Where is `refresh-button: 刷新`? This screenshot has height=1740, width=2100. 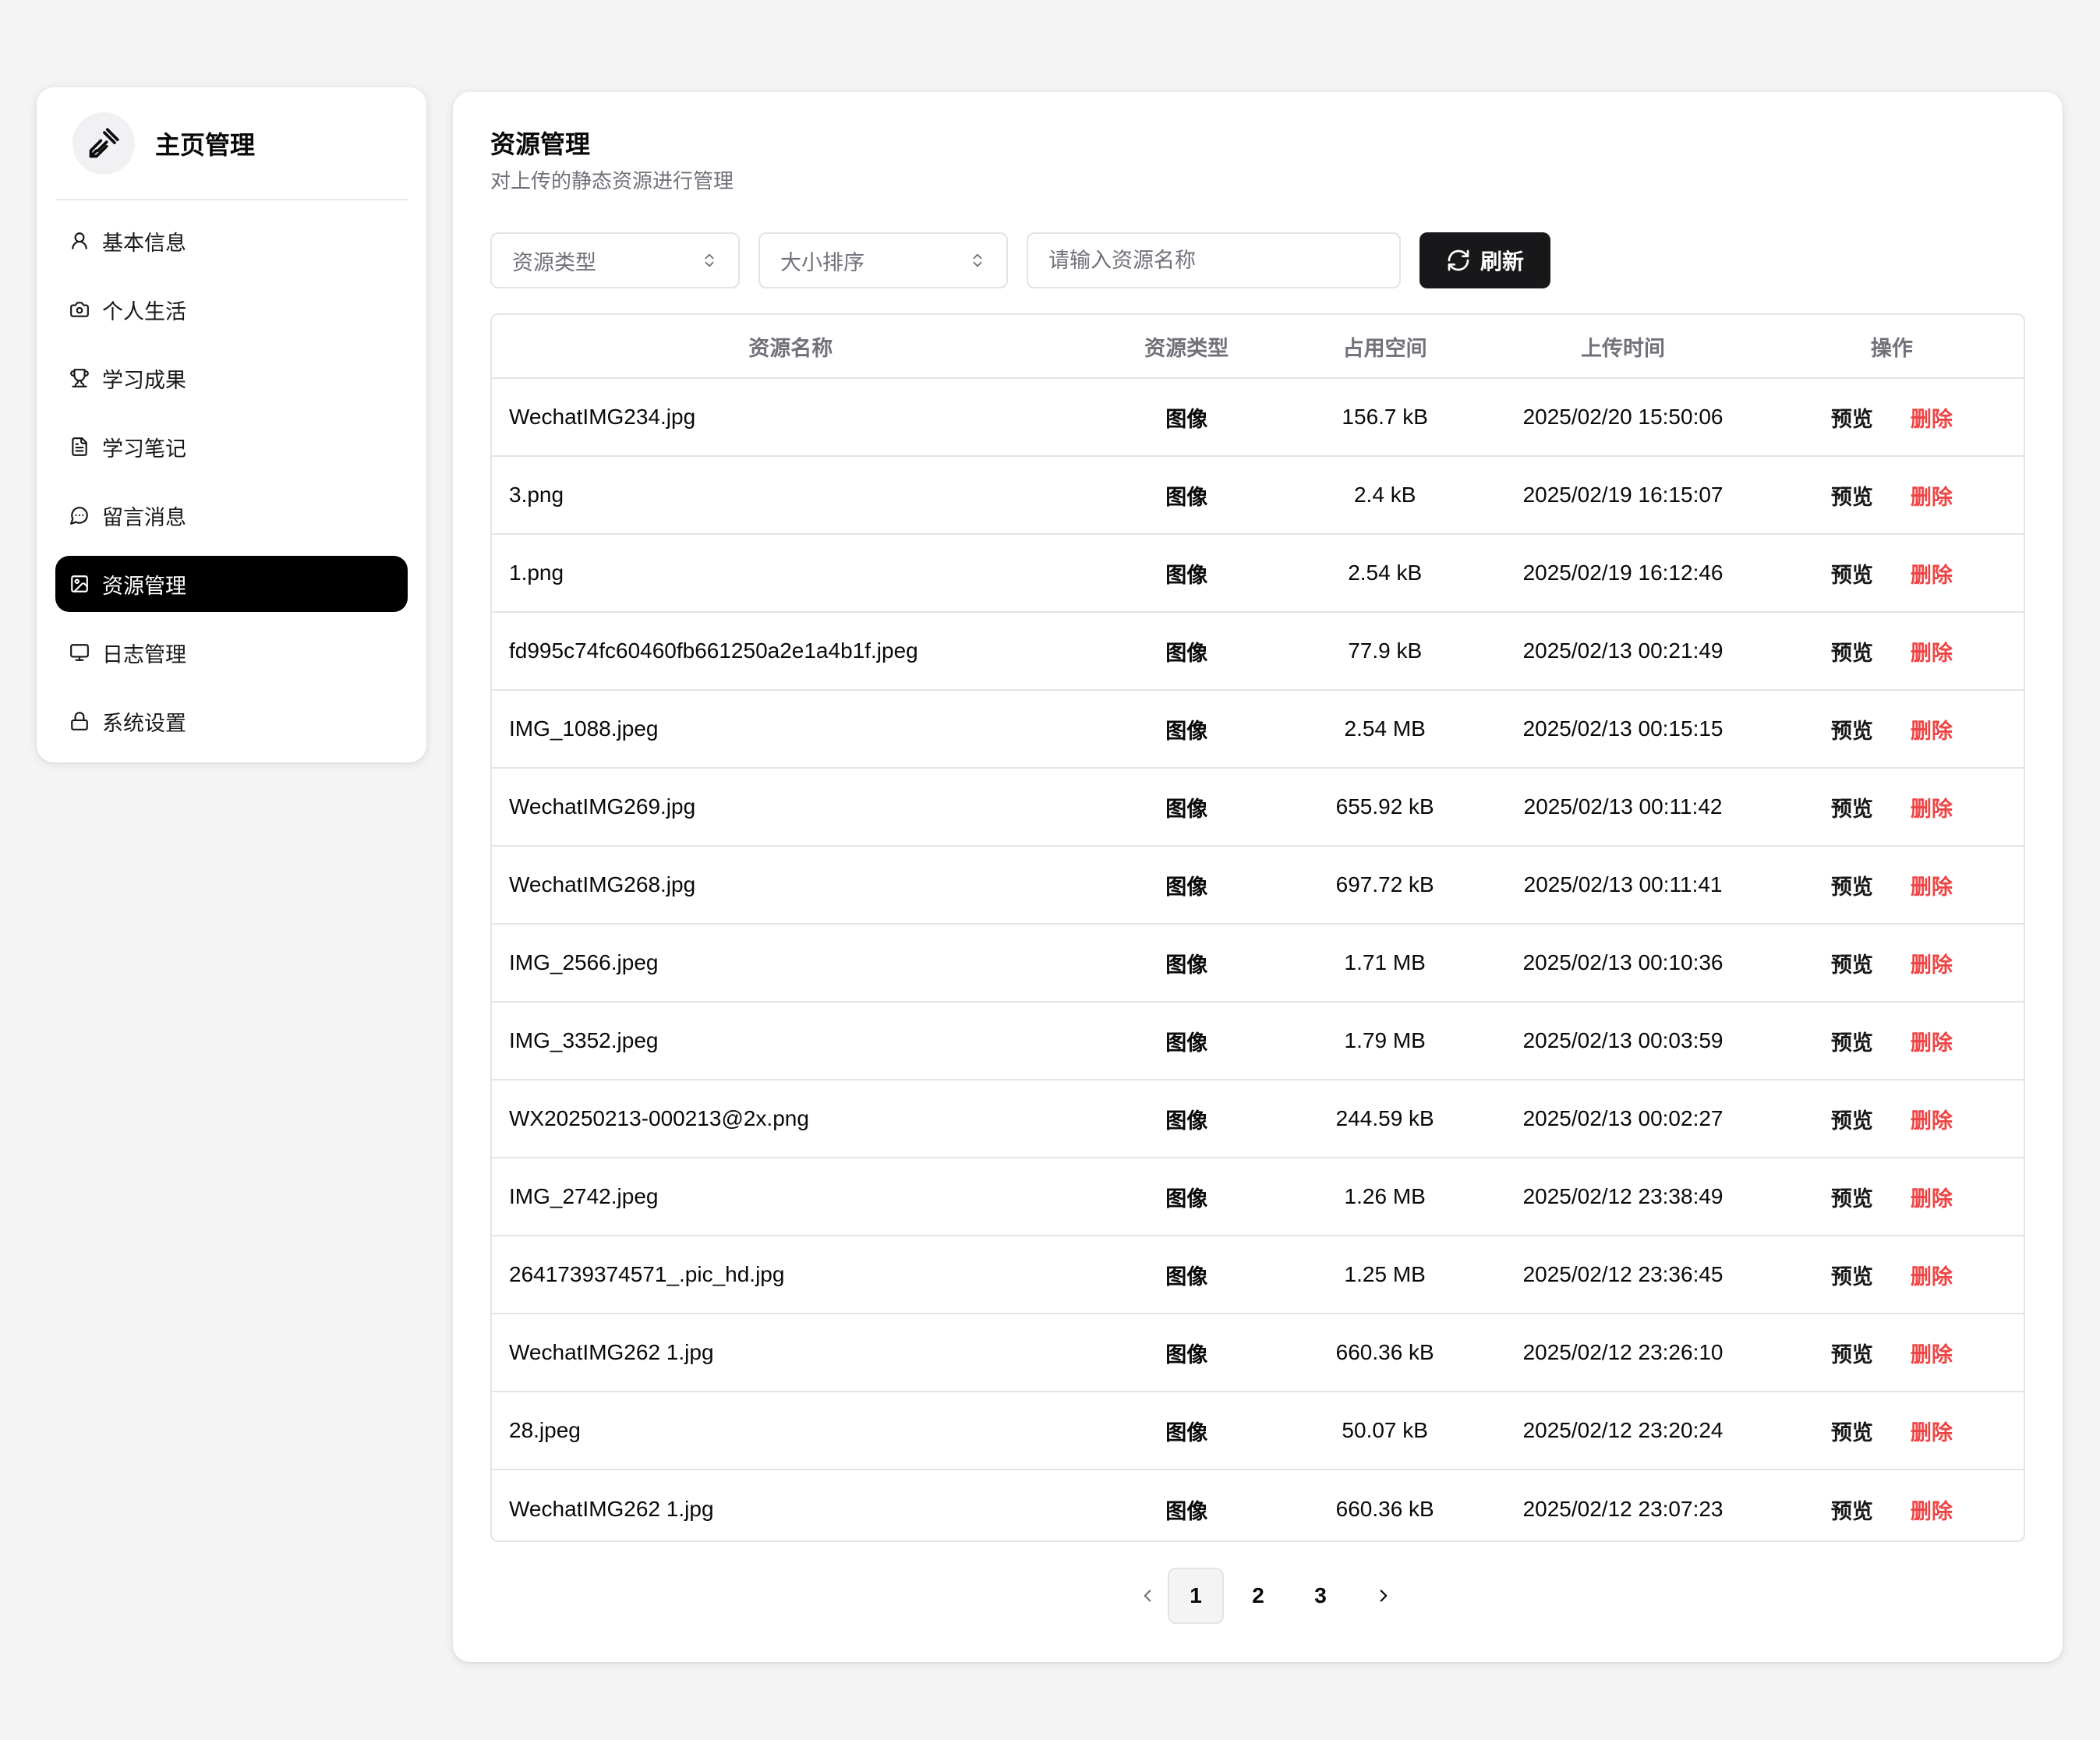 refresh-button: 刷新 is located at coordinates (1484, 260).